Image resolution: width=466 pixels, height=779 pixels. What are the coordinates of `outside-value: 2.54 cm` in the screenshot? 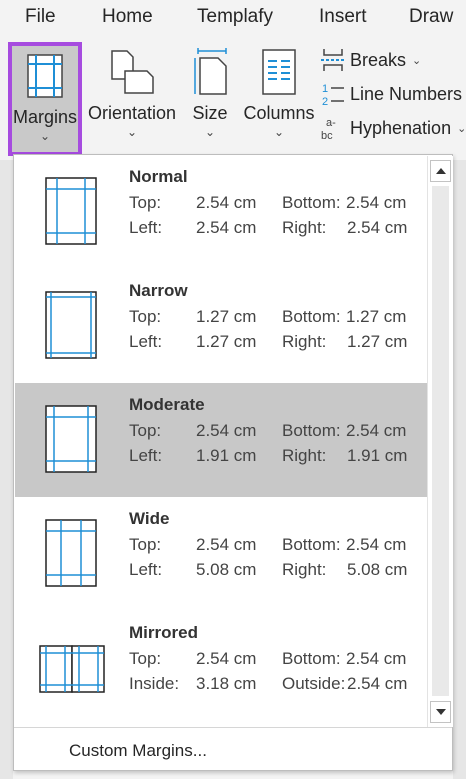 It's located at (377, 683).